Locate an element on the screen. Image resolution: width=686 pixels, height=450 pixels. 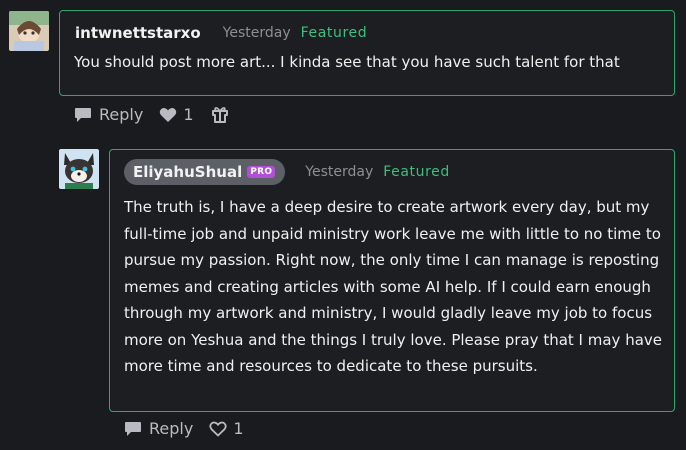
avatar-eliyahushual is located at coordinates (79, 169).